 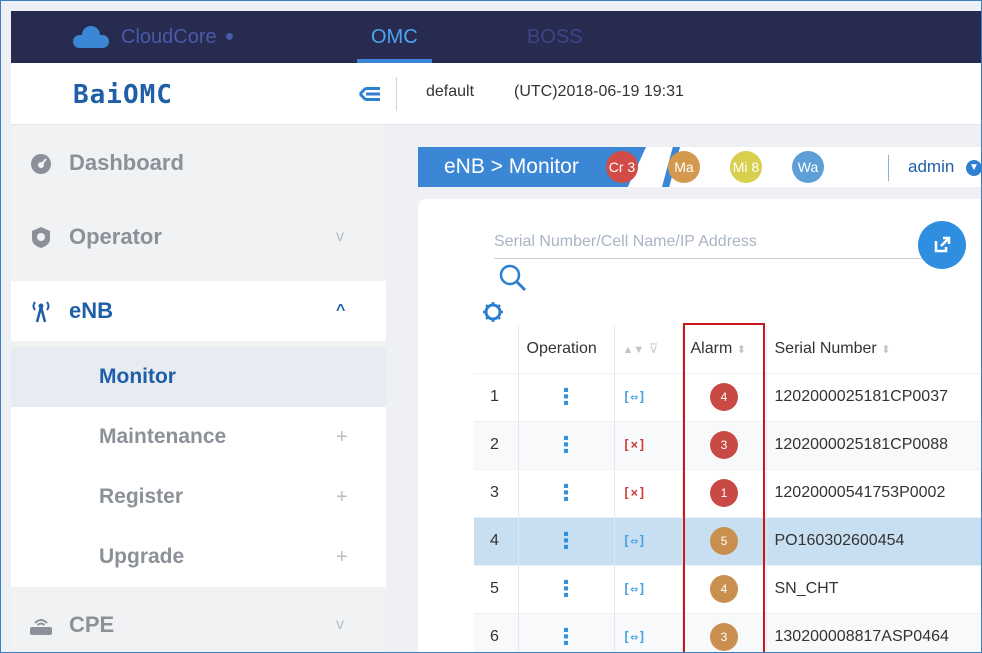 What do you see at coordinates (873, 445) in the screenshot?
I see `row-serial: 1202000025181CP0088` at bounding box center [873, 445].